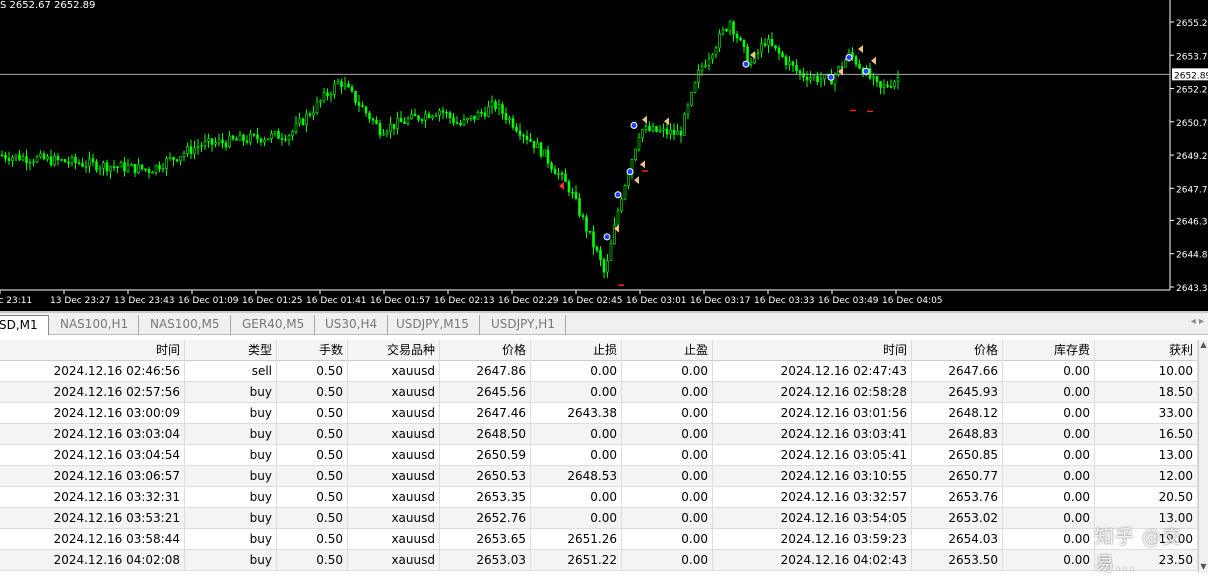 Image resolution: width=1208 pixels, height=576 pixels. What do you see at coordinates (274, 325) in the screenshot?
I see `tab-ger40-m5: GER40,M5` at bounding box center [274, 325].